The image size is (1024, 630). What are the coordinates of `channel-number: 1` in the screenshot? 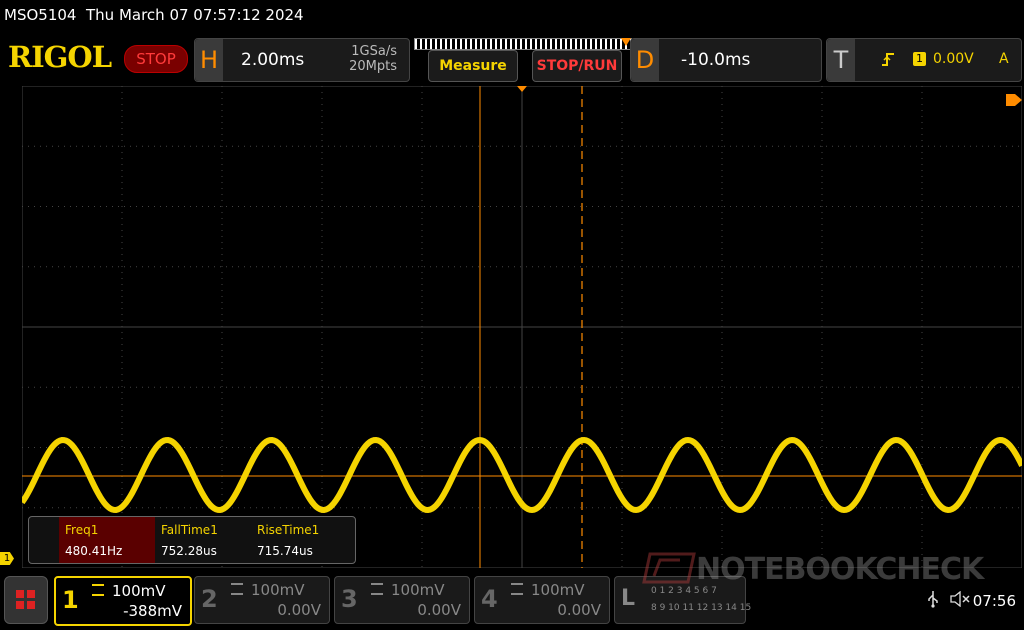 It's located at (70, 600).